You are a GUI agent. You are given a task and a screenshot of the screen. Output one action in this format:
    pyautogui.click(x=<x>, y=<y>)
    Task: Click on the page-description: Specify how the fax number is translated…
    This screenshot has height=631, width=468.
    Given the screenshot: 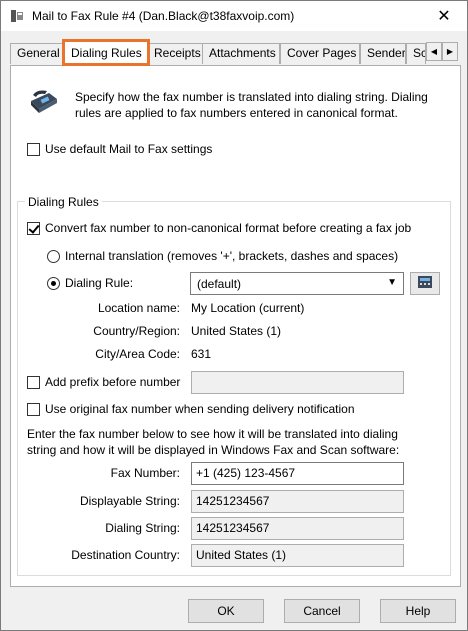 What is the action you would take?
    pyautogui.click(x=251, y=105)
    